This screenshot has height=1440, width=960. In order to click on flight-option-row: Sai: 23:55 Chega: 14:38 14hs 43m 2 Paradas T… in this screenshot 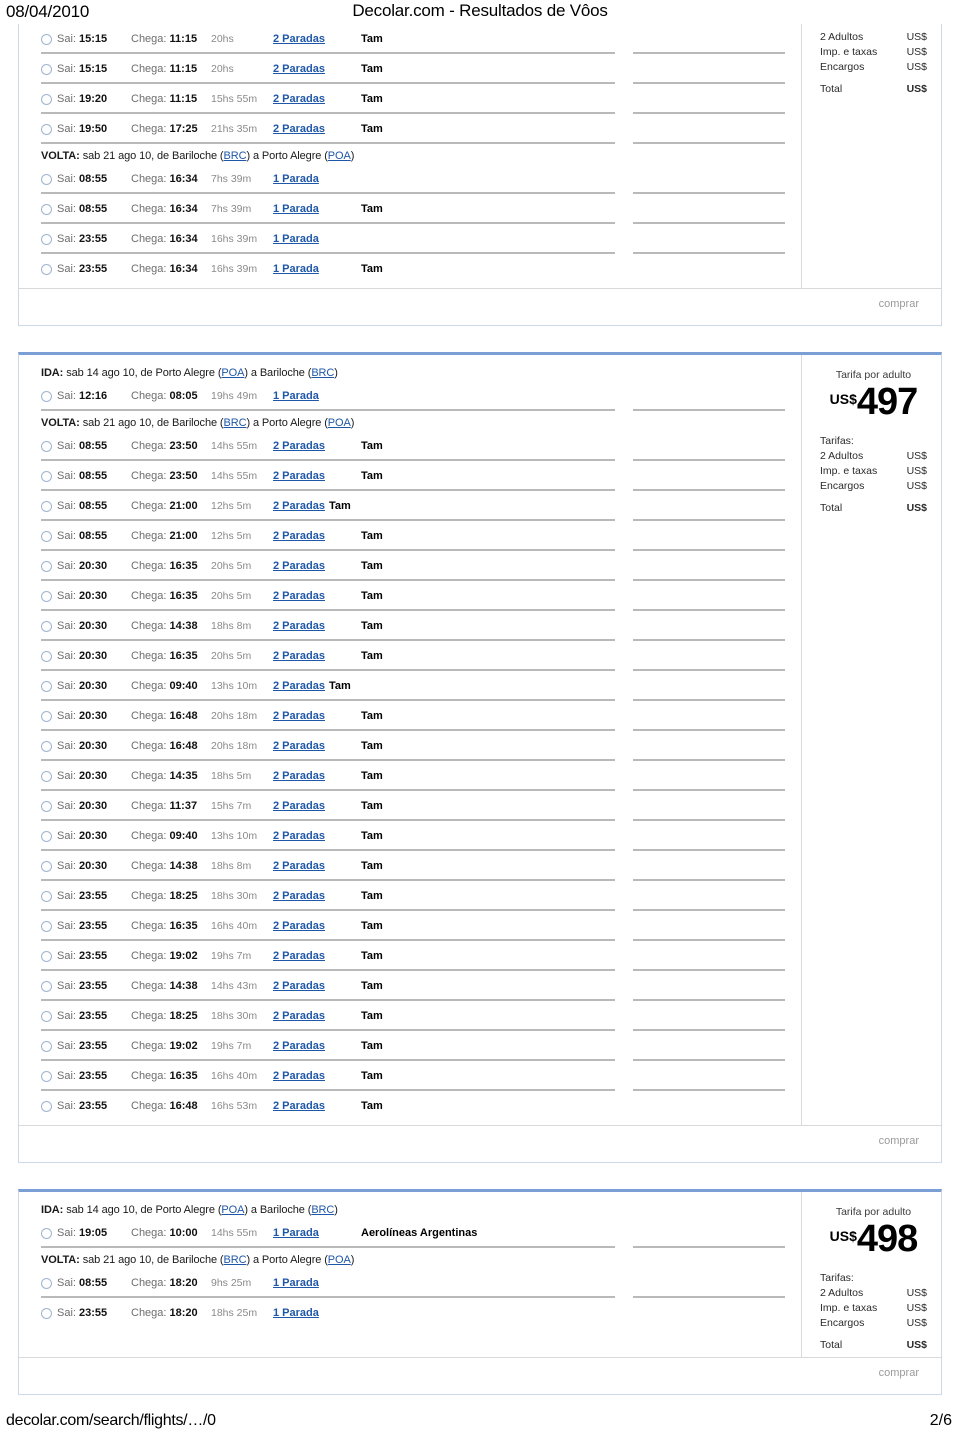, I will do `click(410, 986)`.